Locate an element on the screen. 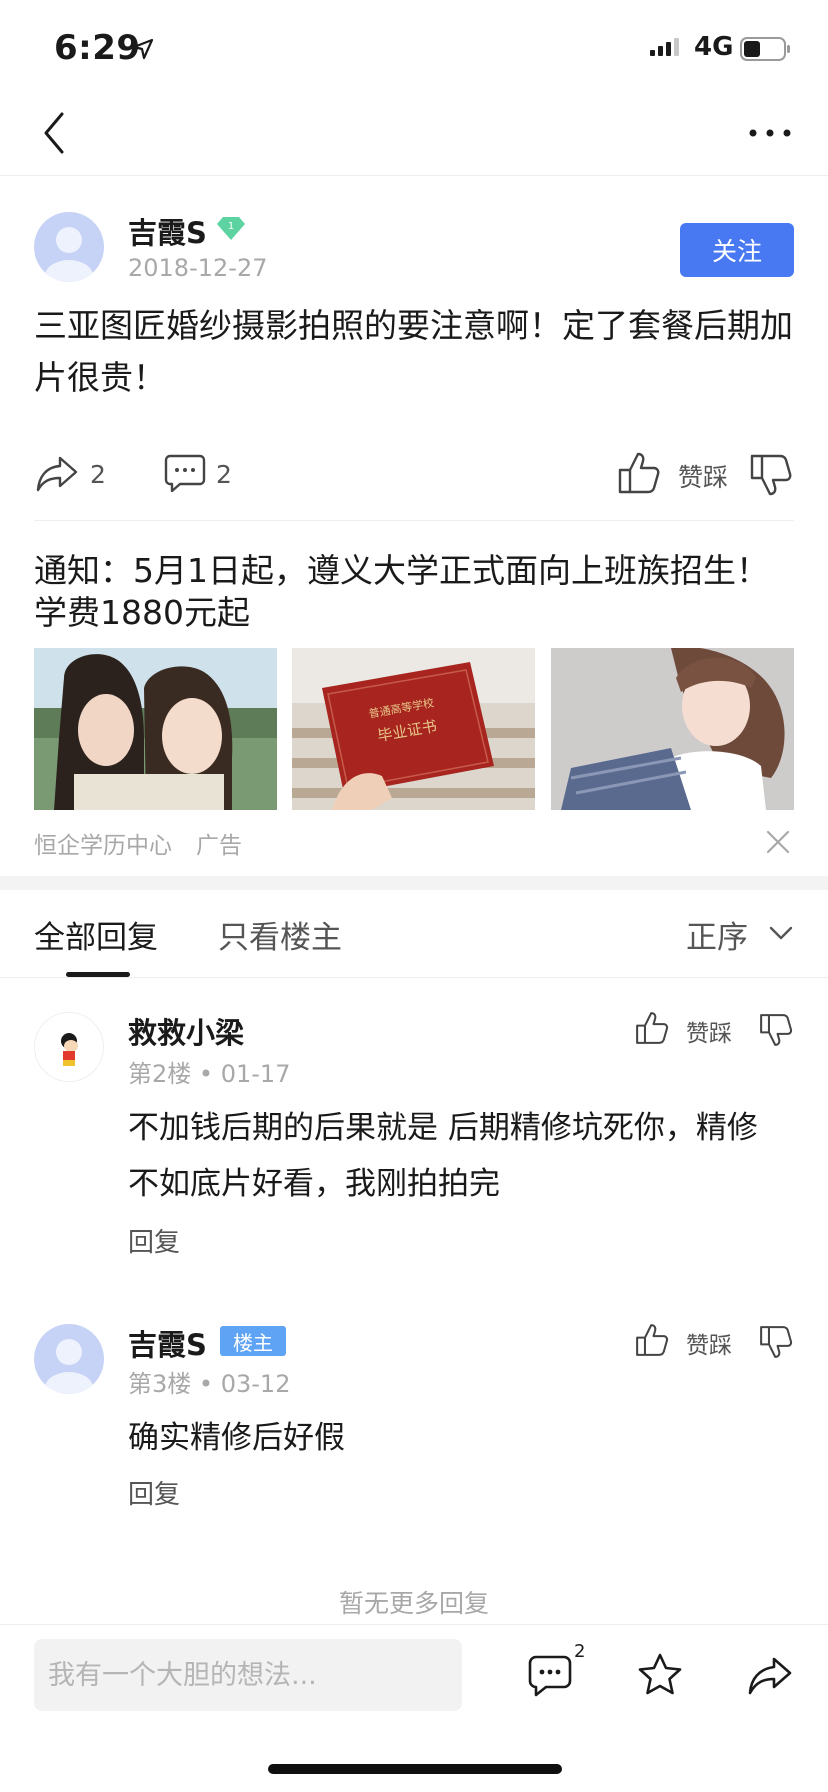 The height and width of the screenshot is (1792, 828). close-icon is located at coordinates (778, 842).